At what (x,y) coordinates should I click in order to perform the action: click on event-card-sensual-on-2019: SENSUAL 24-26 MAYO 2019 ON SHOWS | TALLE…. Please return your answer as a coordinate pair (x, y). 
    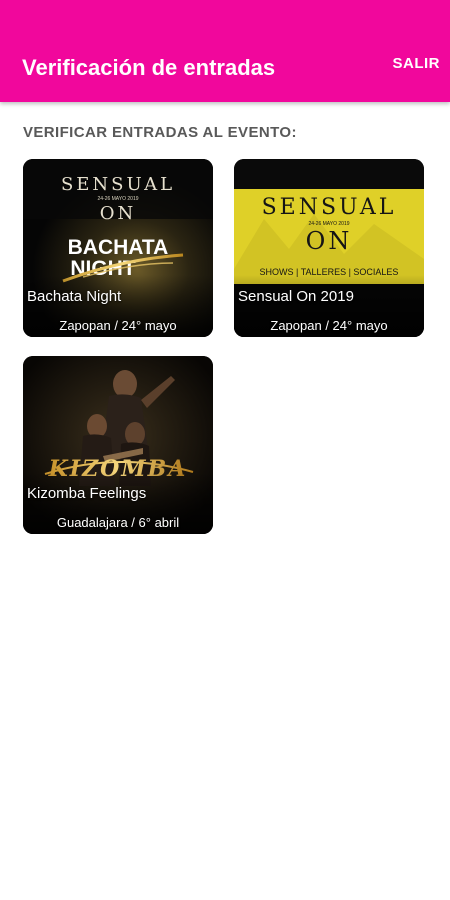
    Looking at the image, I should click on (329, 248).